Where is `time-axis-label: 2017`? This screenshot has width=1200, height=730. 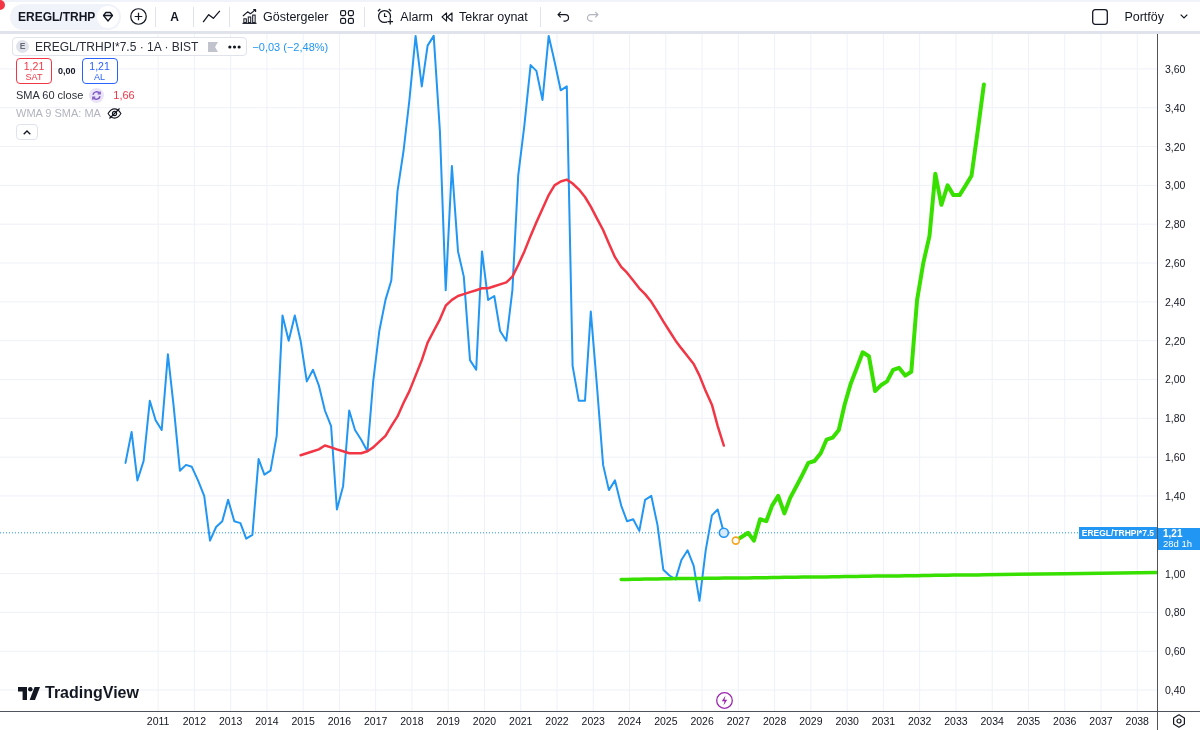 time-axis-label: 2017 is located at coordinates (376, 721).